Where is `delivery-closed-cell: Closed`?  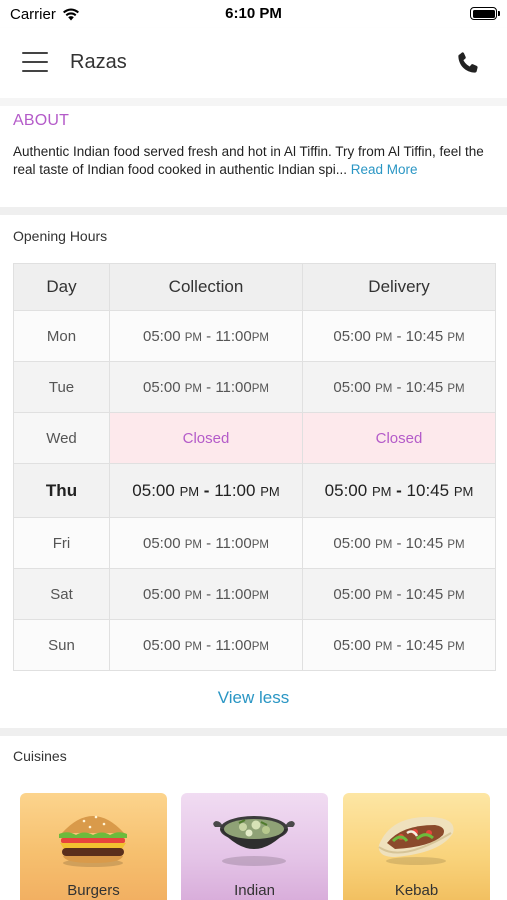
delivery-closed-cell: Closed is located at coordinates (399, 438).